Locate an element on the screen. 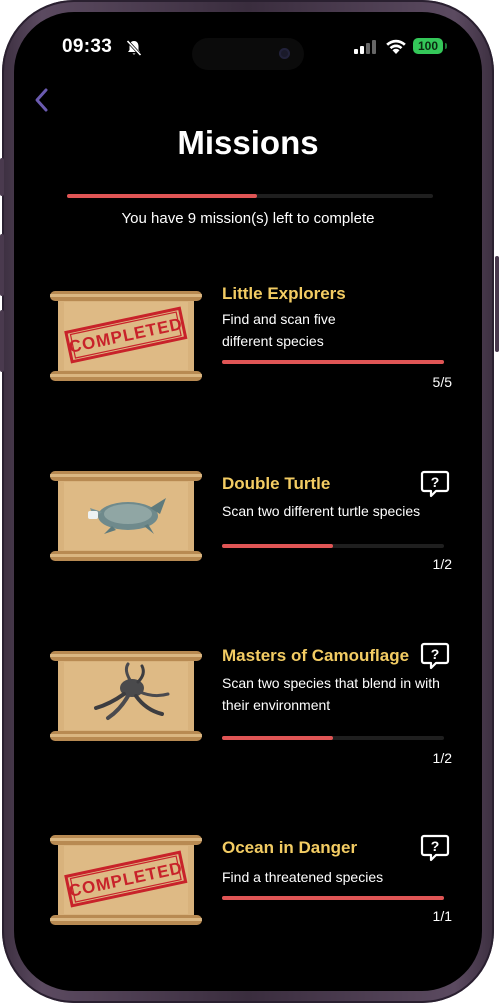  overall-progress-bar is located at coordinates (250, 196).